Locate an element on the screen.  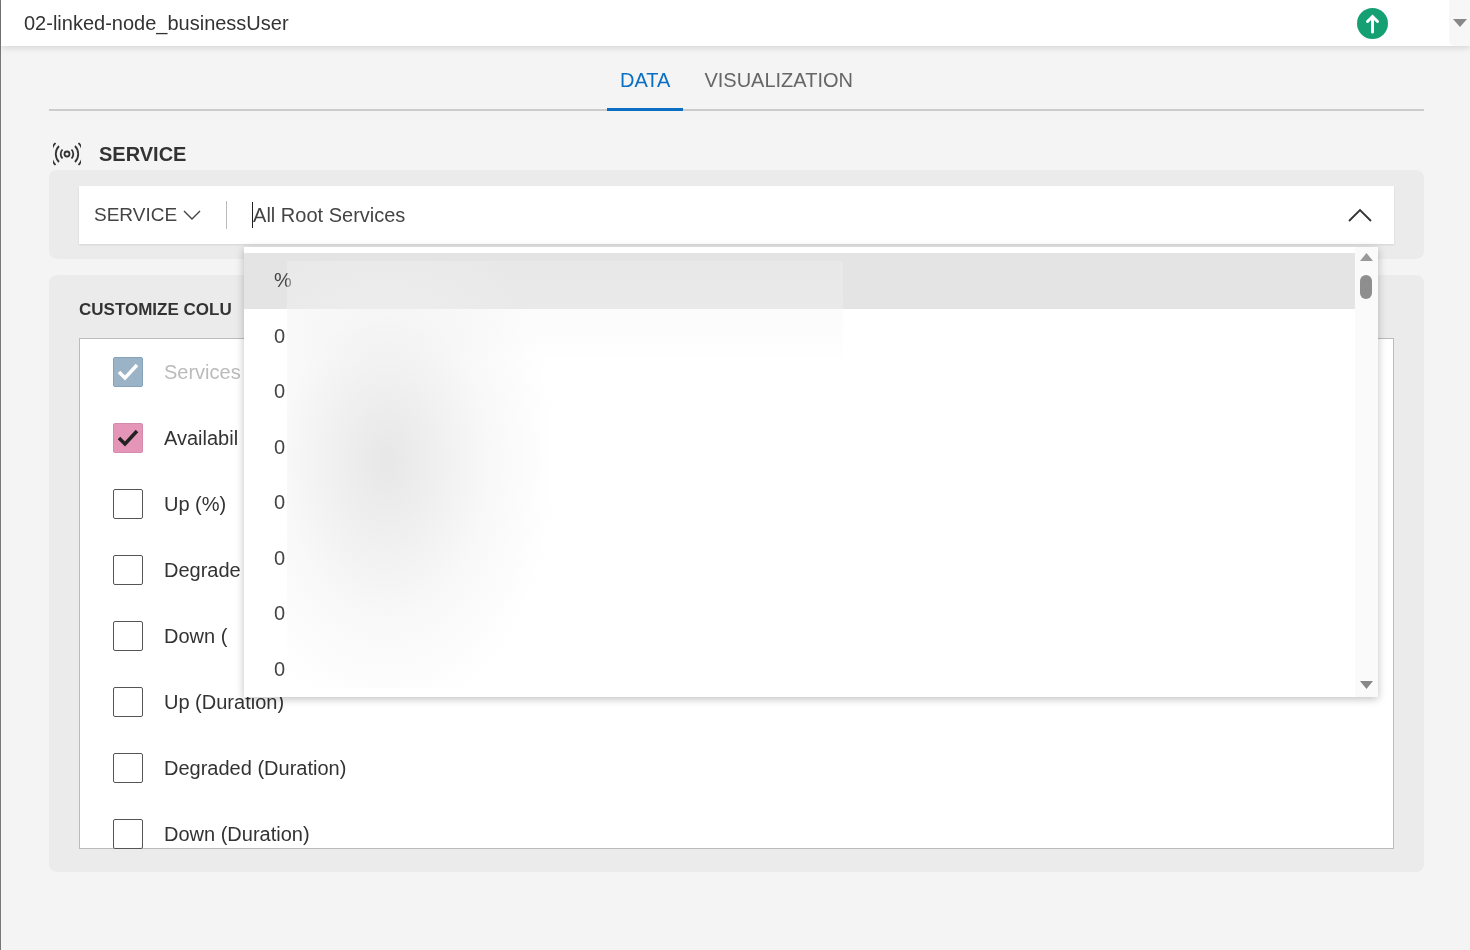
menu-caret-icon is located at coordinates (1459, 23).